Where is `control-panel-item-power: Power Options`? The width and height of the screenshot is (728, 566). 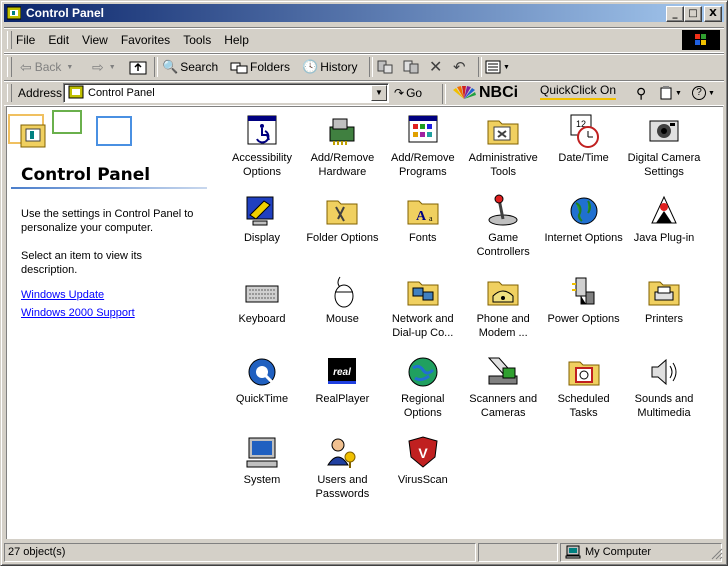 control-panel-item-power: Power Options is located at coordinates (584, 300).